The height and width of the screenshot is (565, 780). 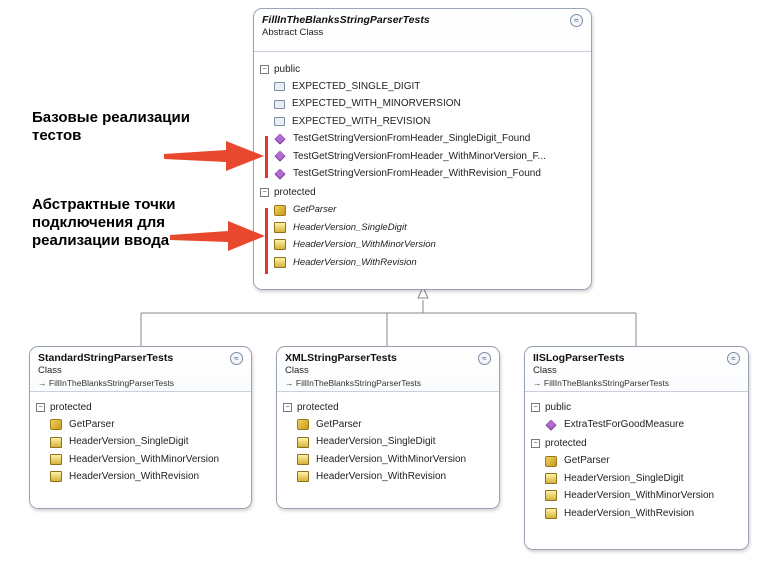 What do you see at coordinates (217, 236) in the screenshot?
I see `annotation-arrow-abstract` at bounding box center [217, 236].